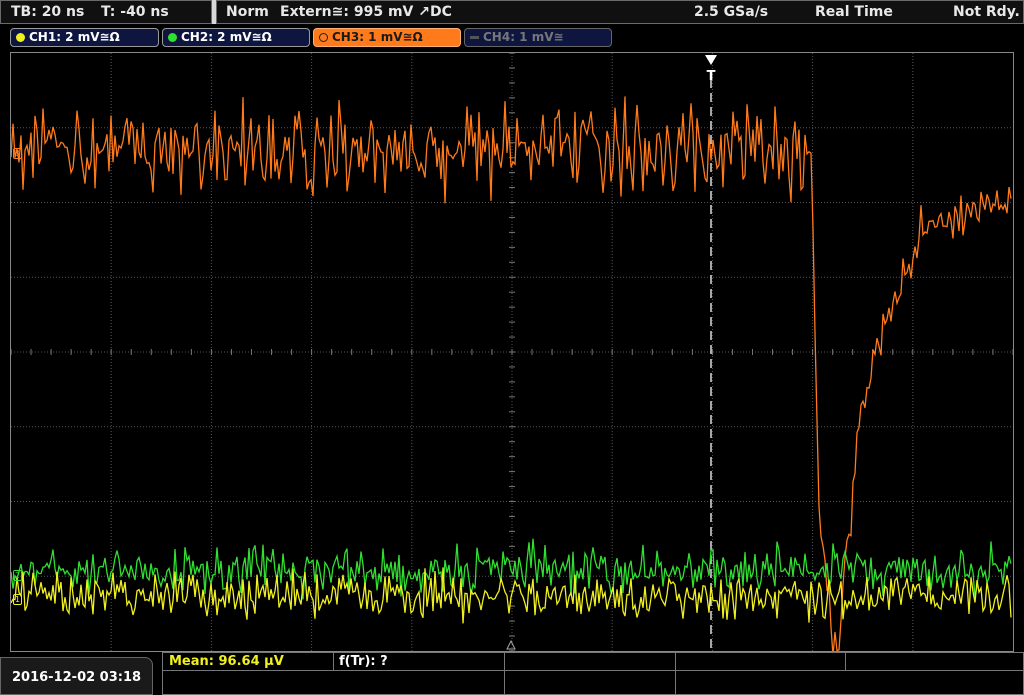 This screenshot has height=695, width=1024. I want to click on channel-1-indicator-icon, so click(20, 37).